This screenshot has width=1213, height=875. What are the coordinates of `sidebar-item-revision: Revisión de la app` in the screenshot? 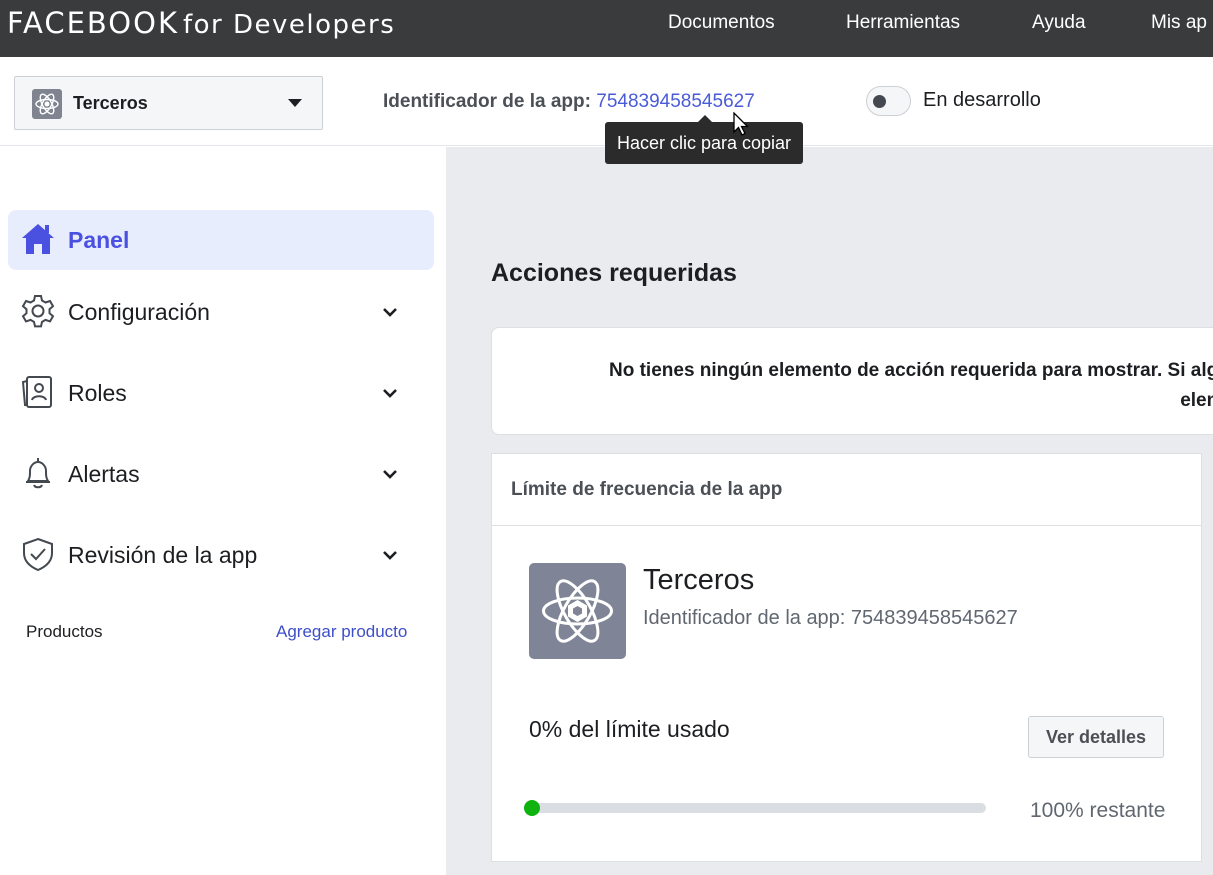 It's located at (221, 555).